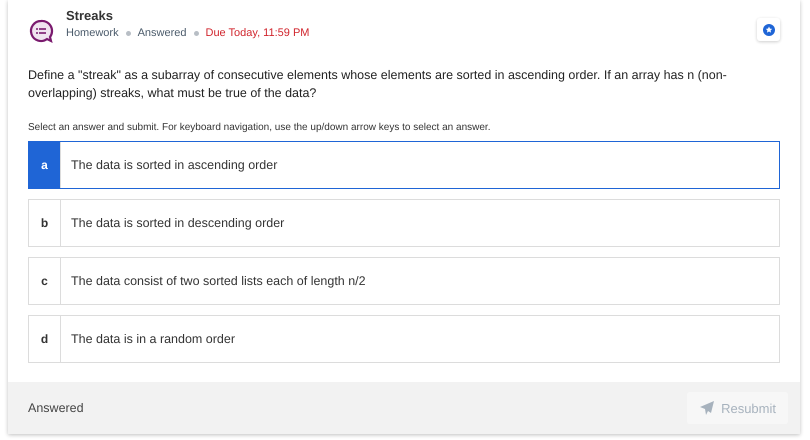 The width and height of the screenshot is (810, 440). Describe the element at coordinates (258, 33) in the screenshot. I see `due-date: Due Today, 11:59 PM` at that location.